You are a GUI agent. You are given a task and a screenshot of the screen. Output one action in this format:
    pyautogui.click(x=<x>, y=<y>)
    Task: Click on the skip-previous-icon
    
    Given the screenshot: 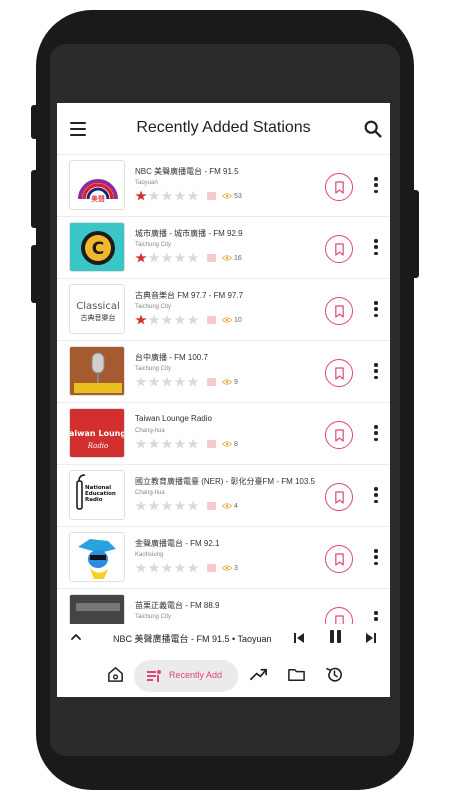 What is the action you would take?
    pyautogui.click(x=299, y=637)
    